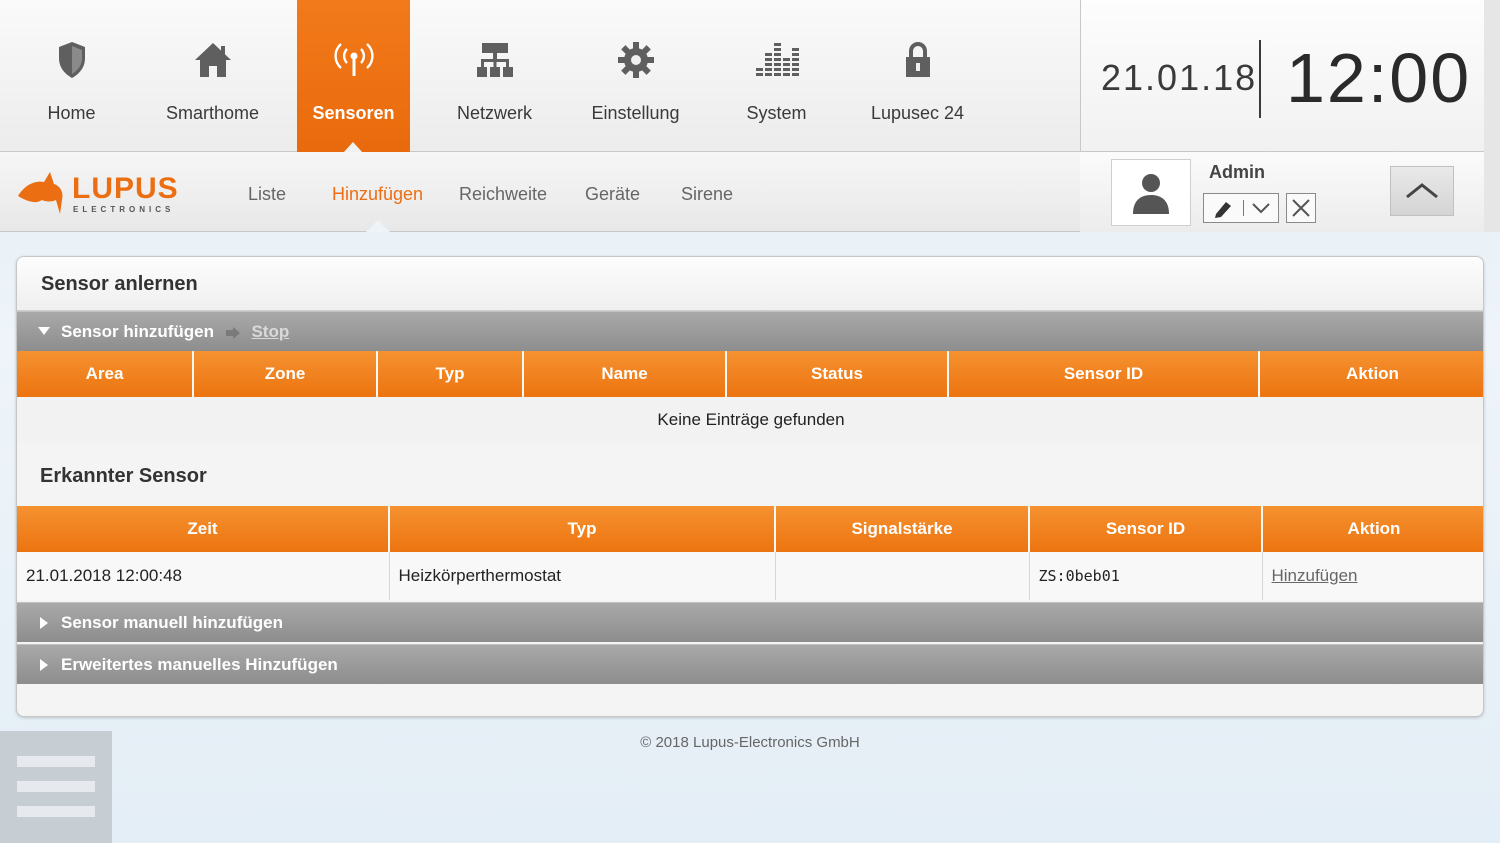  Describe the element at coordinates (377, 194) in the screenshot. I see `subnav-hinzufuegen: Hinzufügen` at that location.